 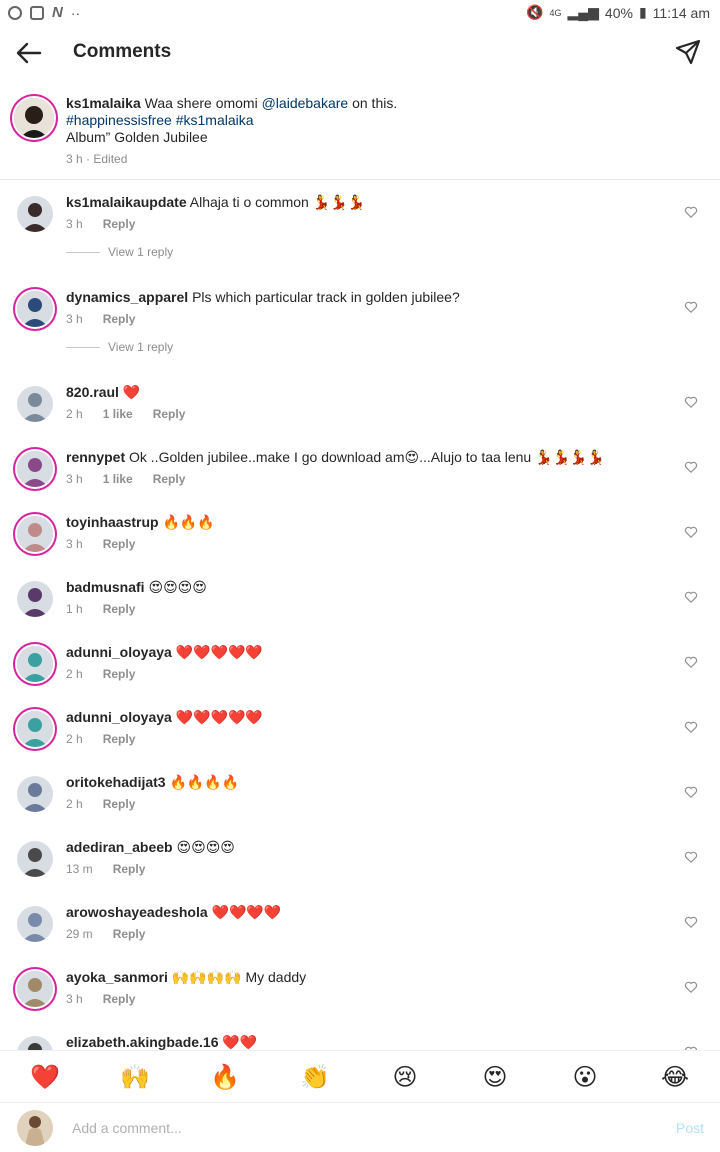 I want to click on comment-username: ks1malaikaupdate, so click(x=126, y=202).